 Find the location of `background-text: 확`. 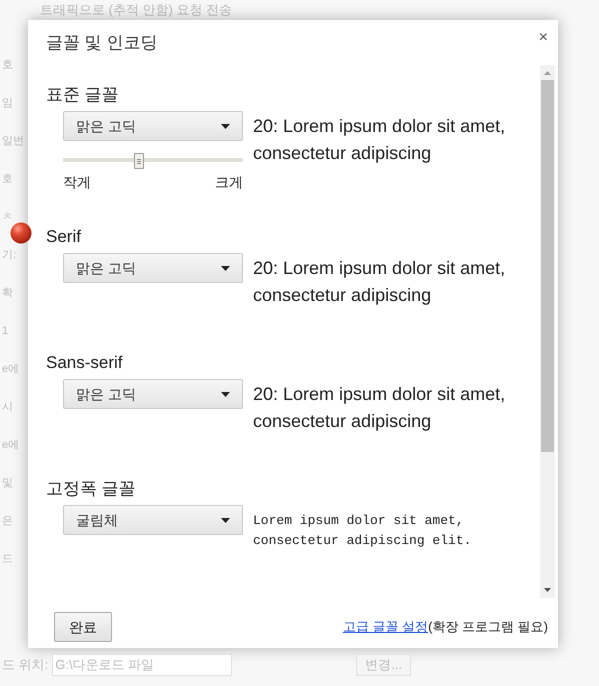

background-text: 확 is located at coordinates (8, 293).